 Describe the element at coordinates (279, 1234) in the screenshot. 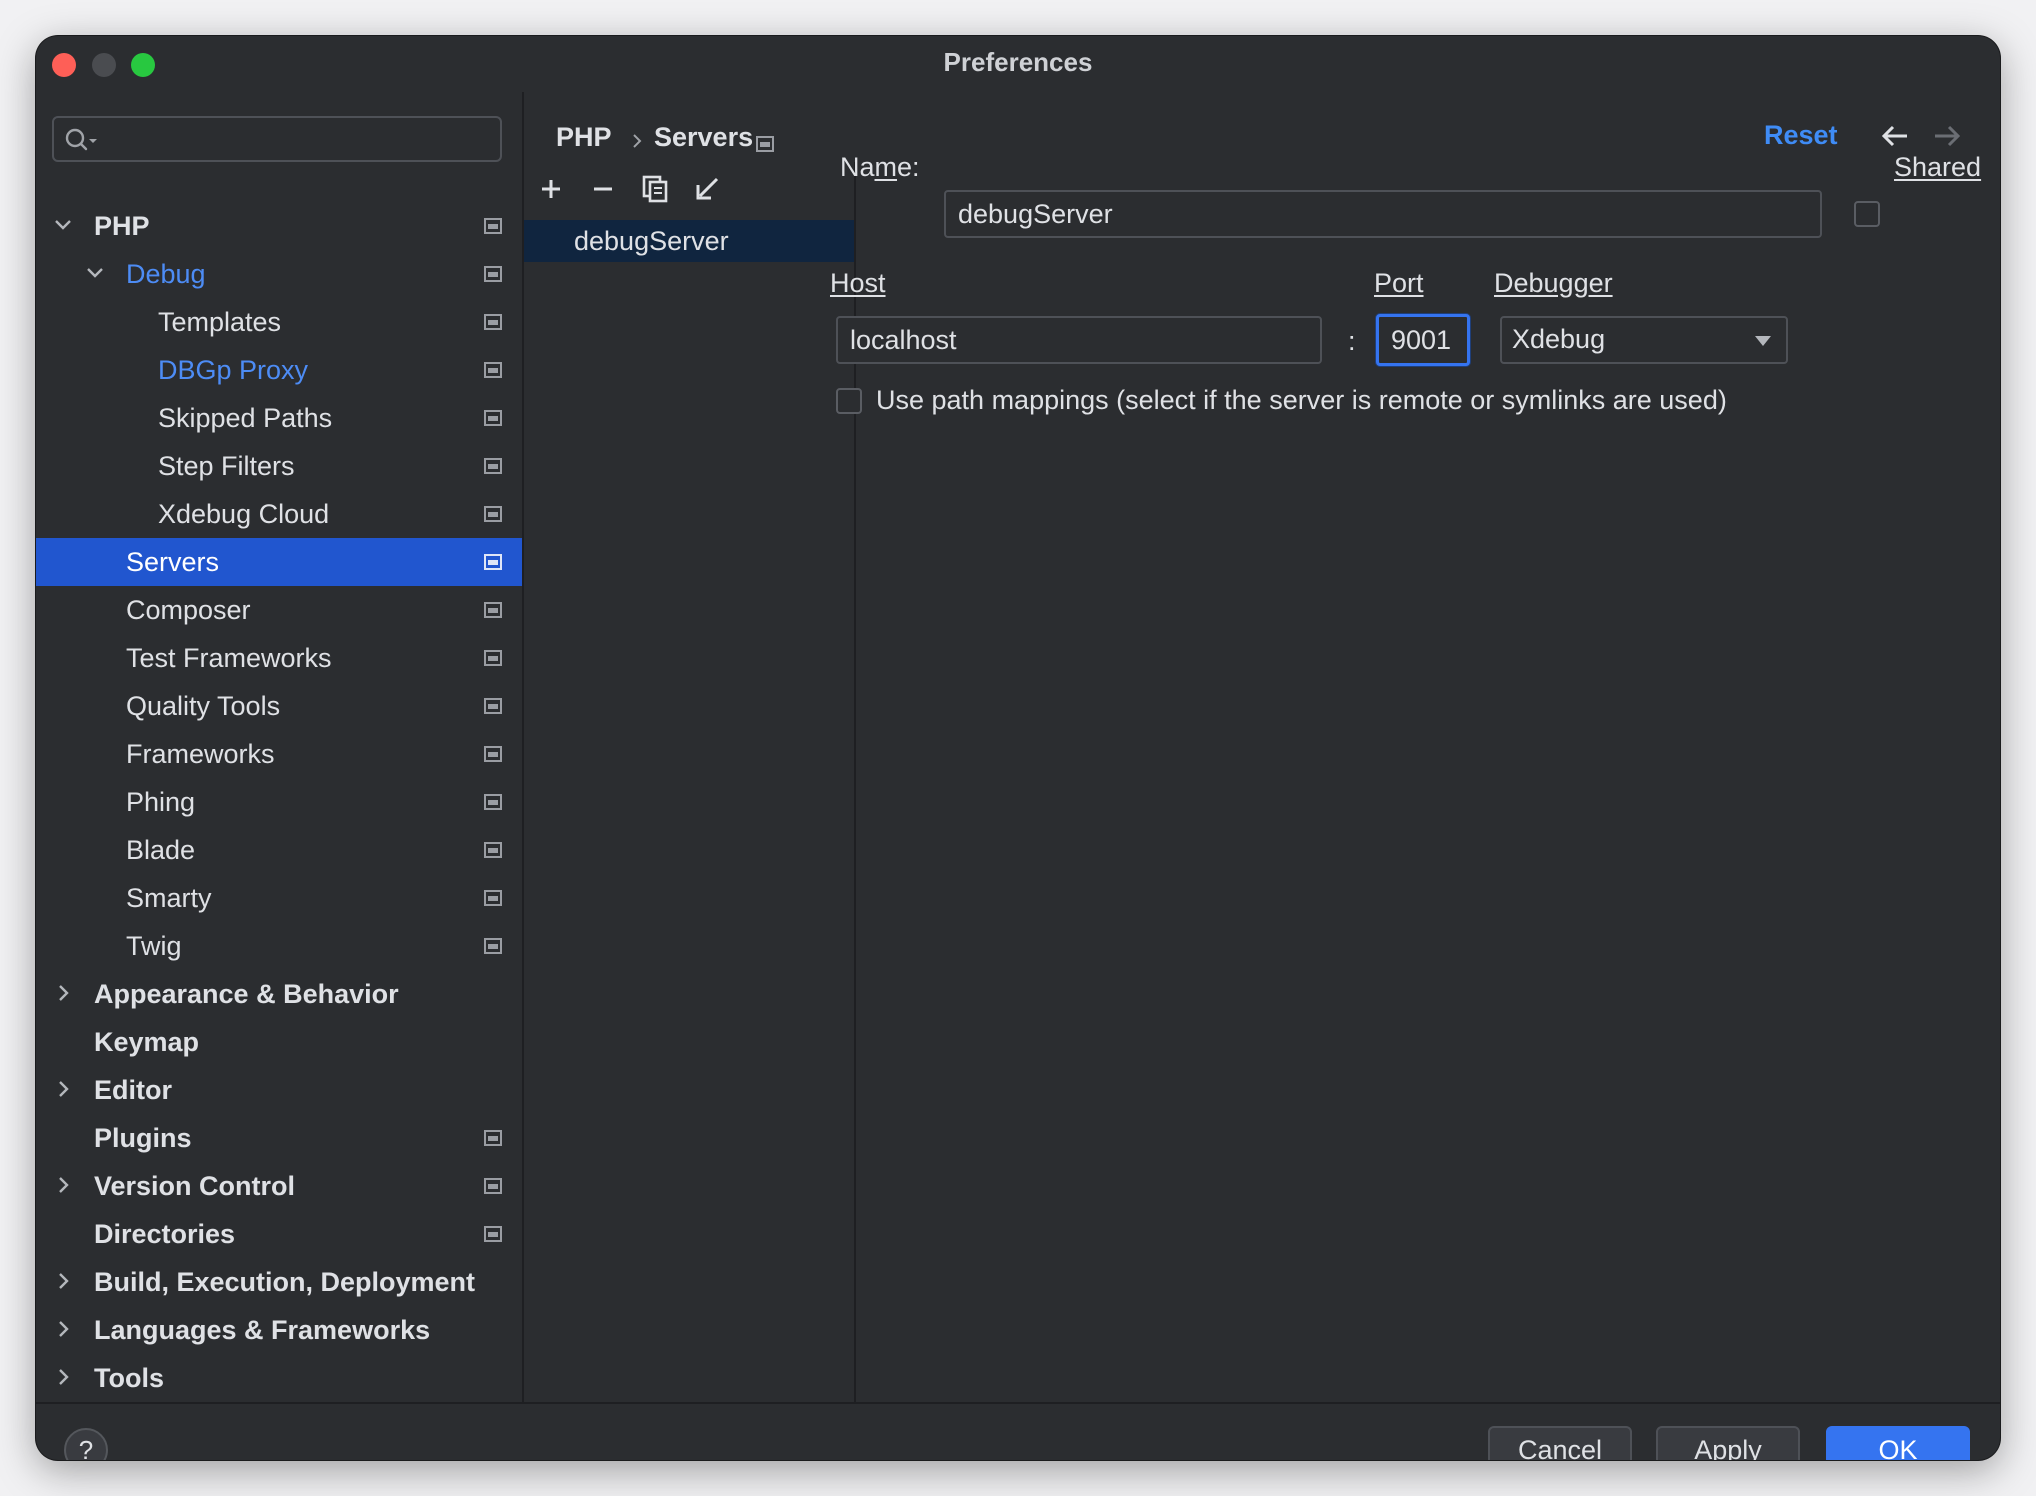

I see `sidebar-item-directories: Directories` at that location.